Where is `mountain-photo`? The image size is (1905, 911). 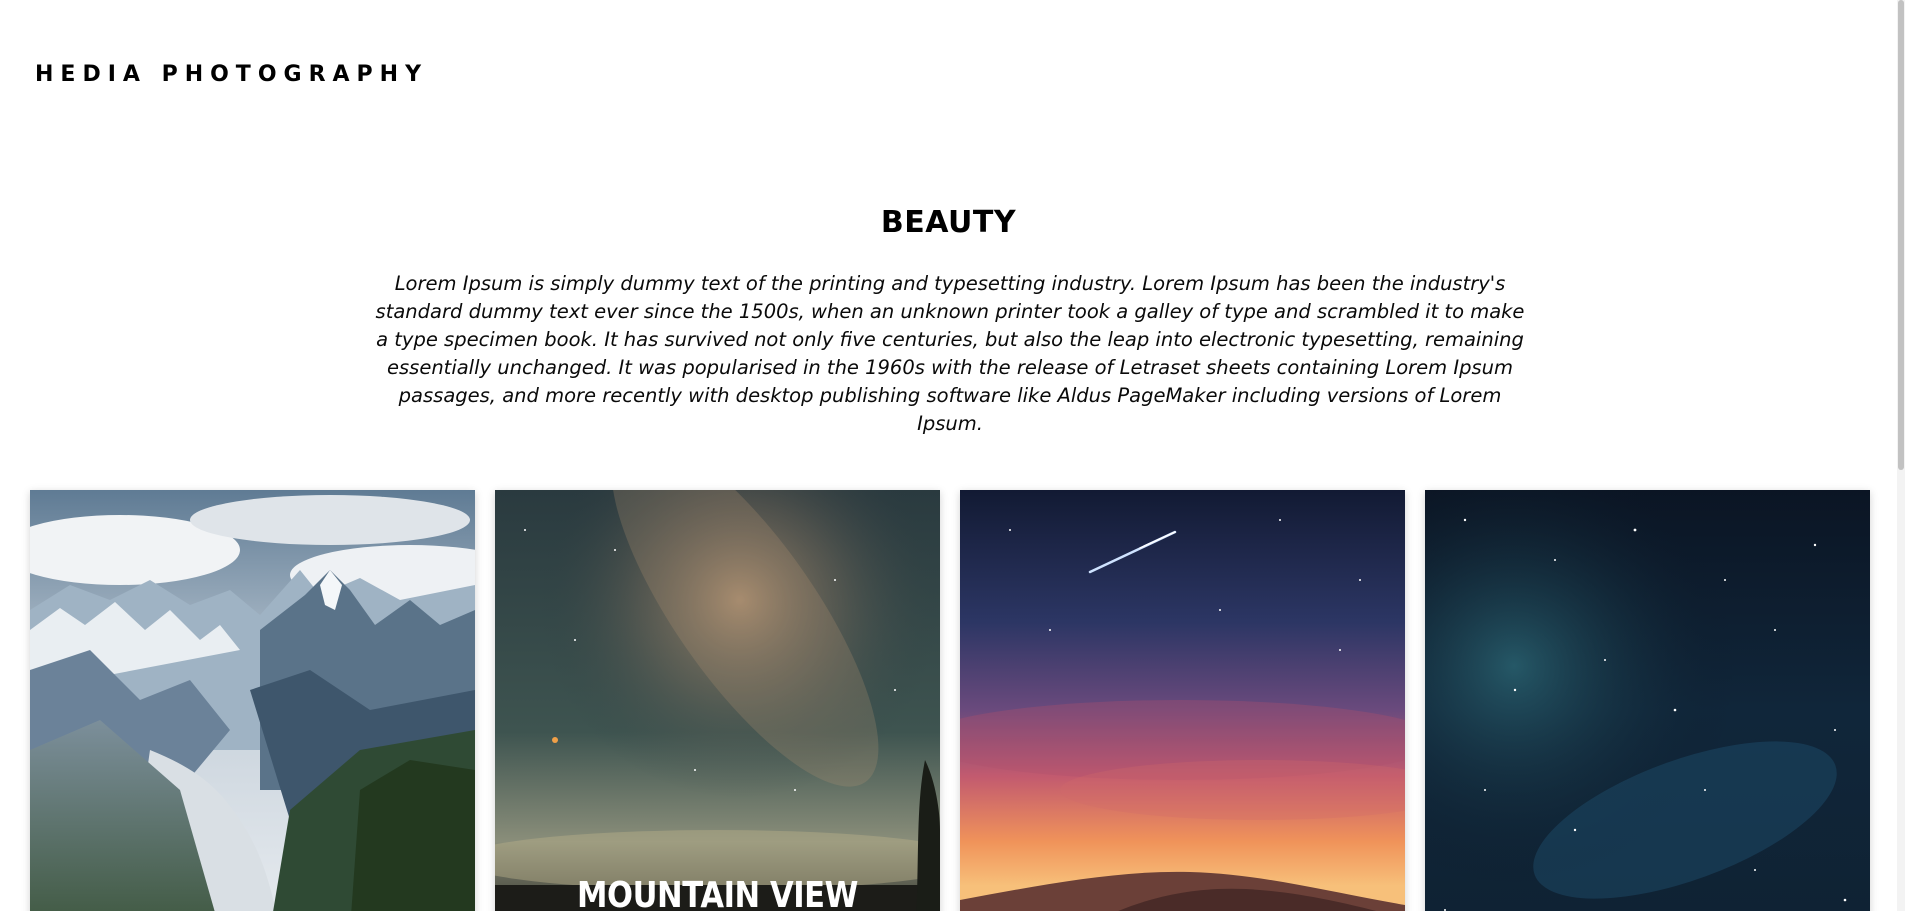
mountain-photo is located at coordinates (252, 700).